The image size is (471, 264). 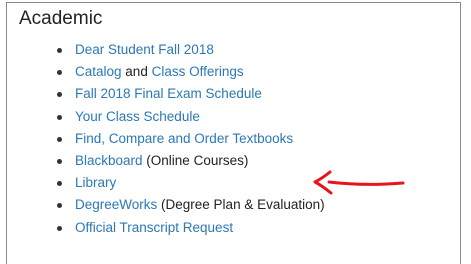 What do you see at coordinates (109, 160) in the screenshot?
I see `link-blackboard: Blackboard` at bounding box center [109, 160].